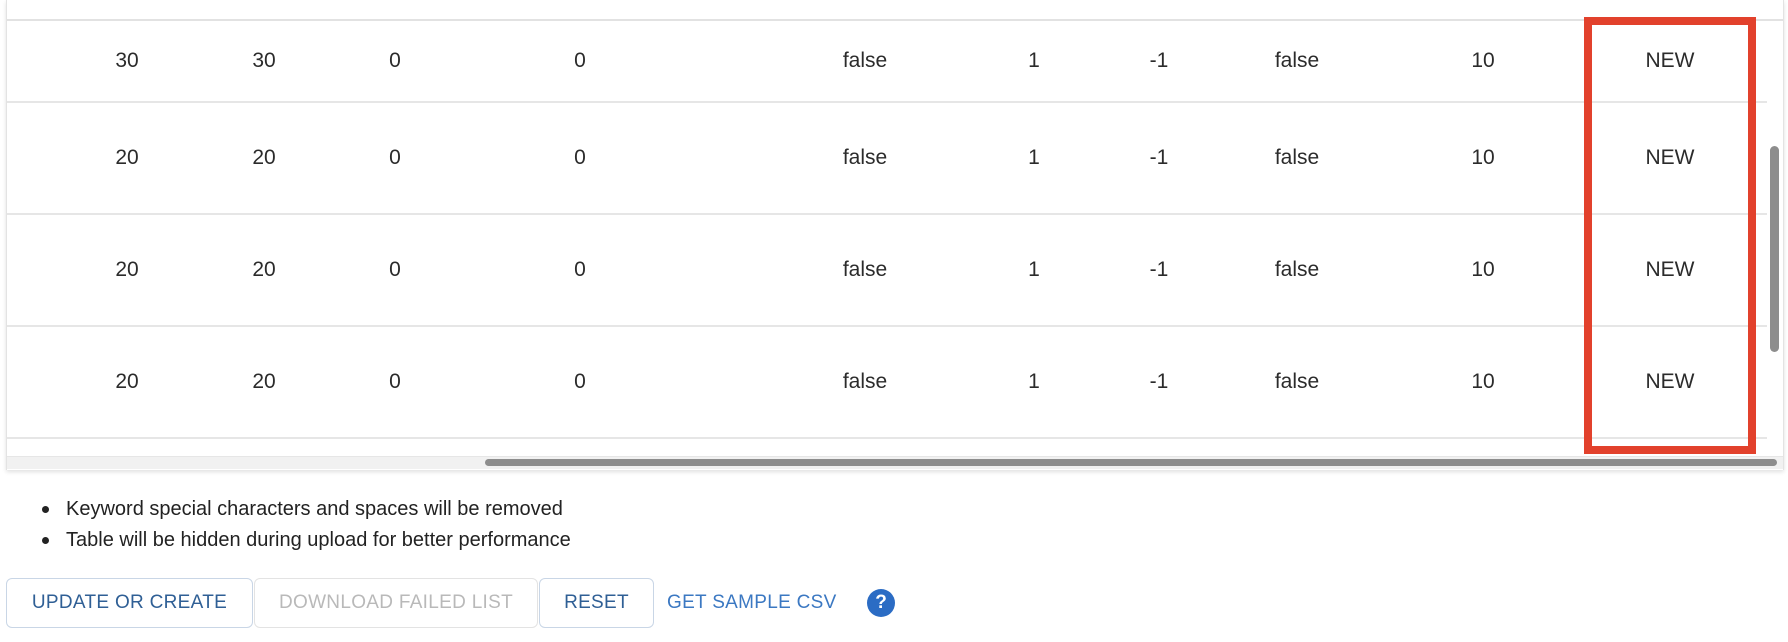 Image resolution: width=1788 pixels, height=642 pixels. Describe the element at coordinates (1670, 235) in the screenshot. I see `status-column-highlight` at that location.